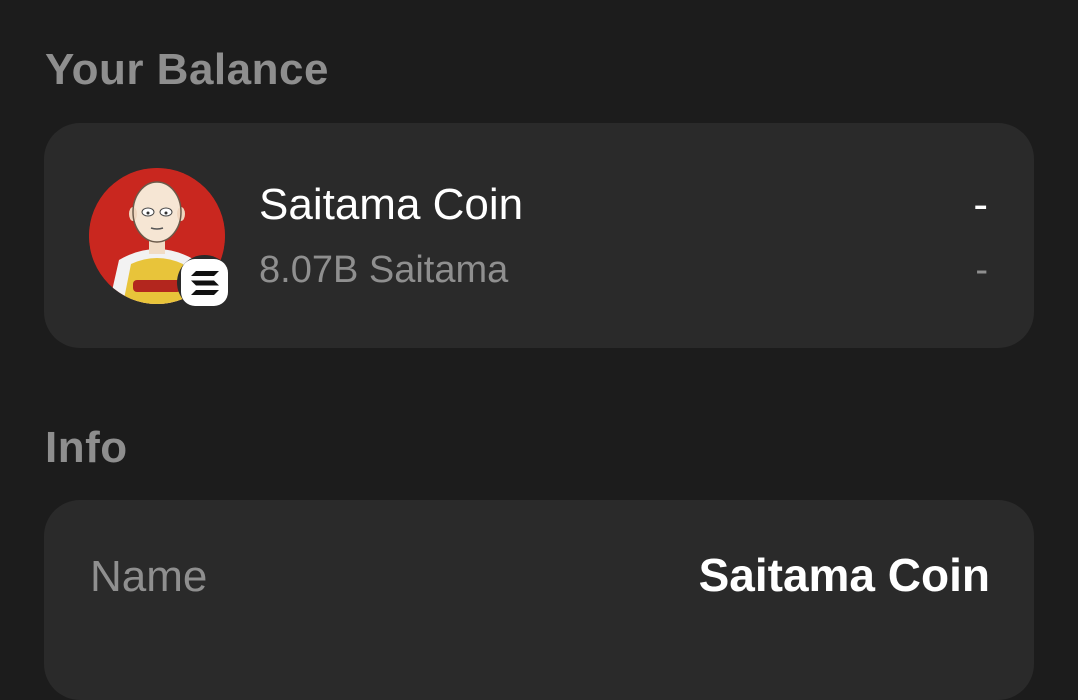  I want to click on solana-icon, so click(204, 282).